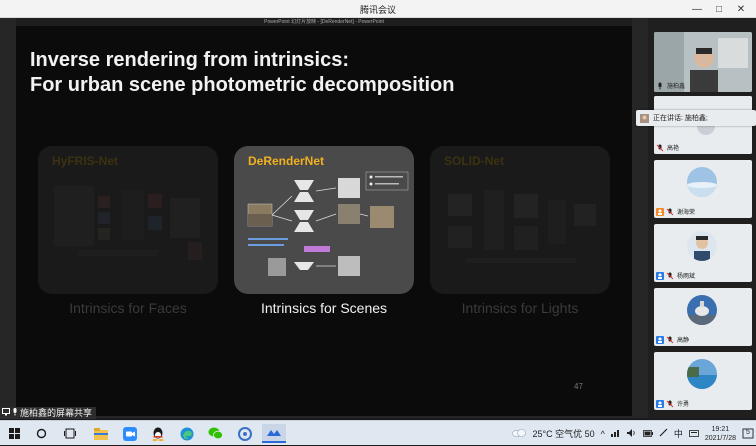  I want to click on panel-scenes: DeRenderNet, so click(324, 220).